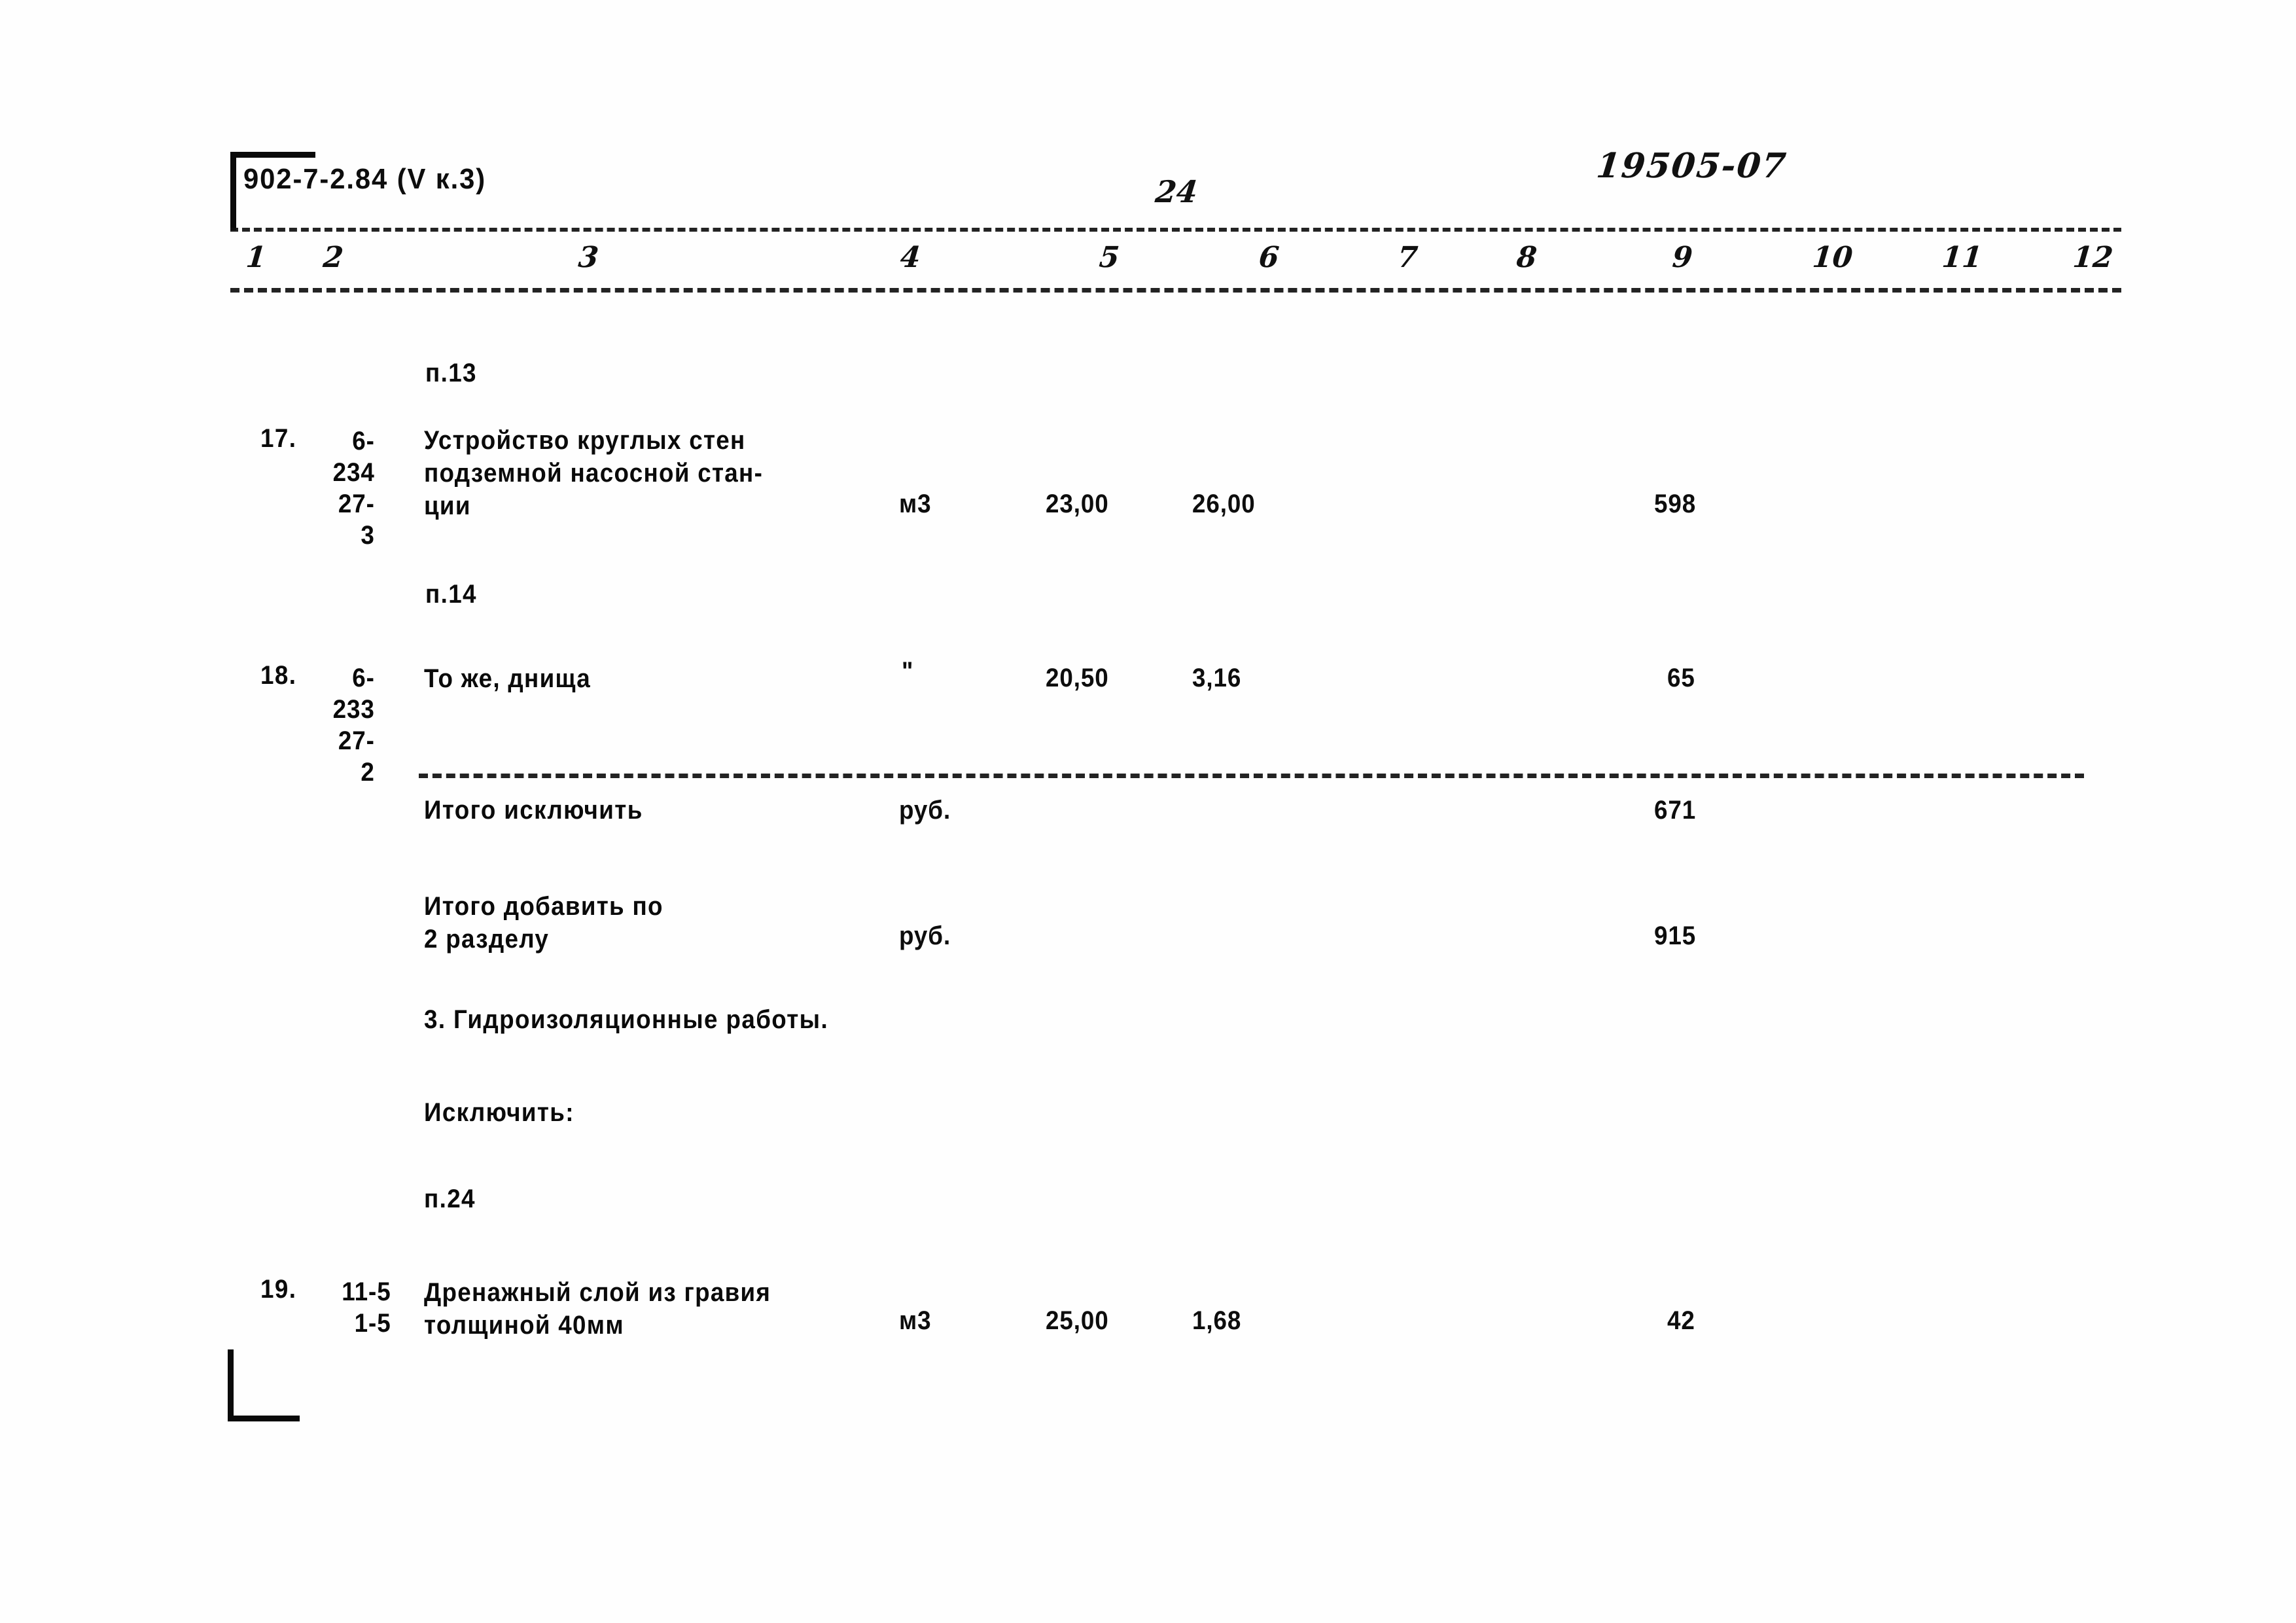 The image size is (2296, 1623). Describe the element at coordinates (1676, 935) in the screenshot. I see `total-2-value: 915` at that location.